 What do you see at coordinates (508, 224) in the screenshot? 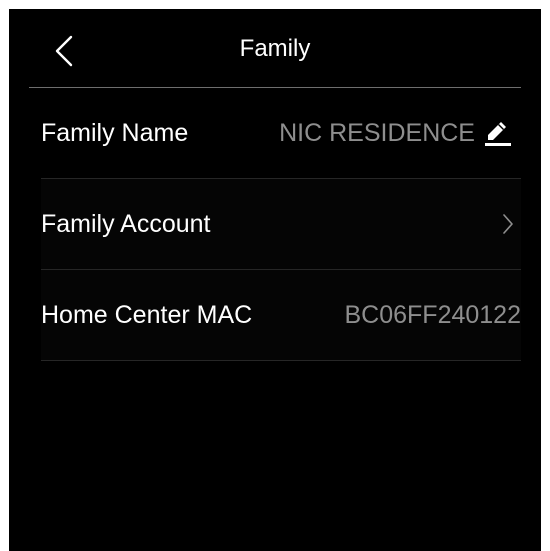
I see `chevron-right-icon` at bounding box center [508, 224].